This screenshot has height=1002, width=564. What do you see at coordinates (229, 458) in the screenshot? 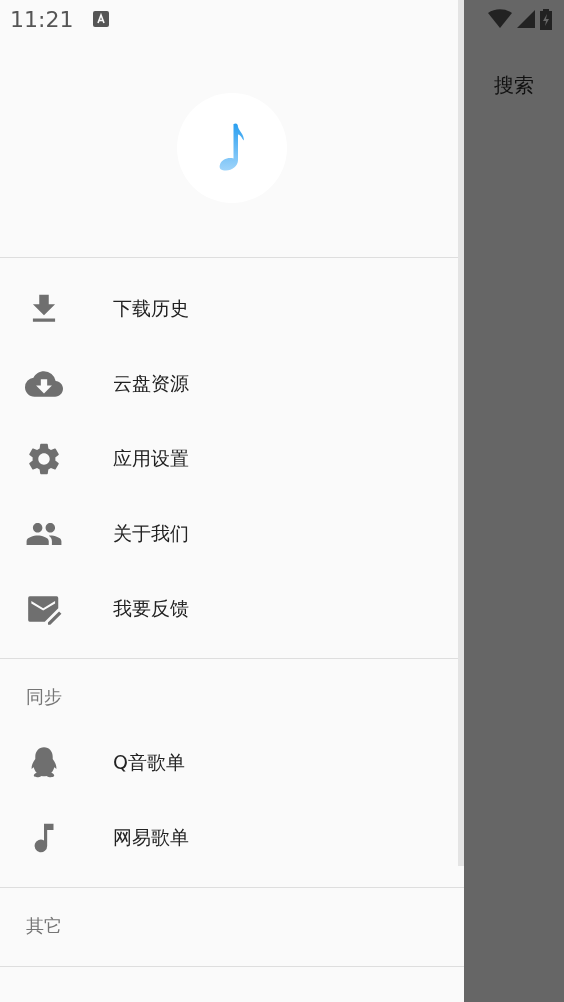
I see `menu-item: 应用设置` at bounding box center [229, 458].